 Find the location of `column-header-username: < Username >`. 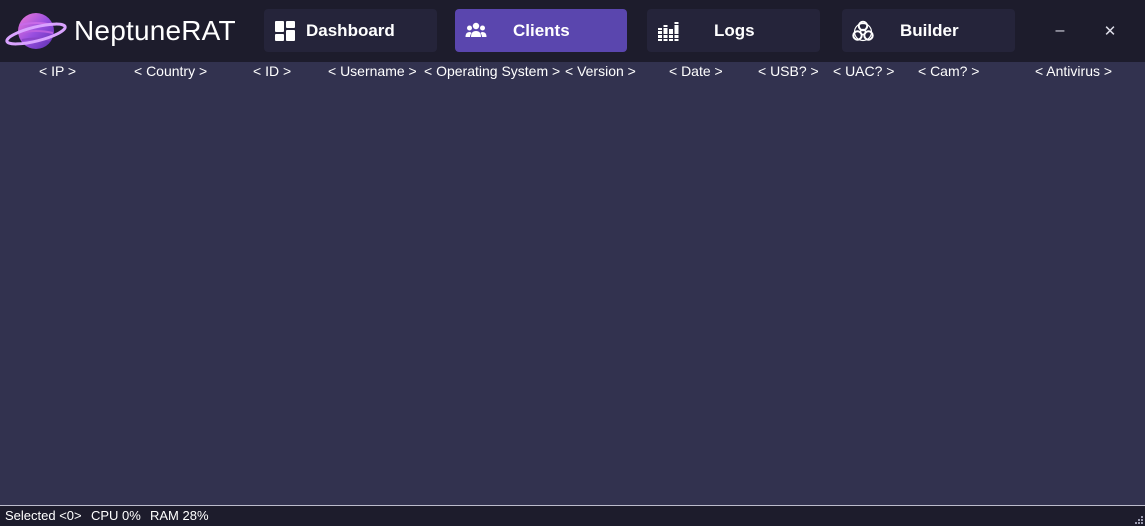

column-header-username: < Username > is located at coordinates (379, 71).